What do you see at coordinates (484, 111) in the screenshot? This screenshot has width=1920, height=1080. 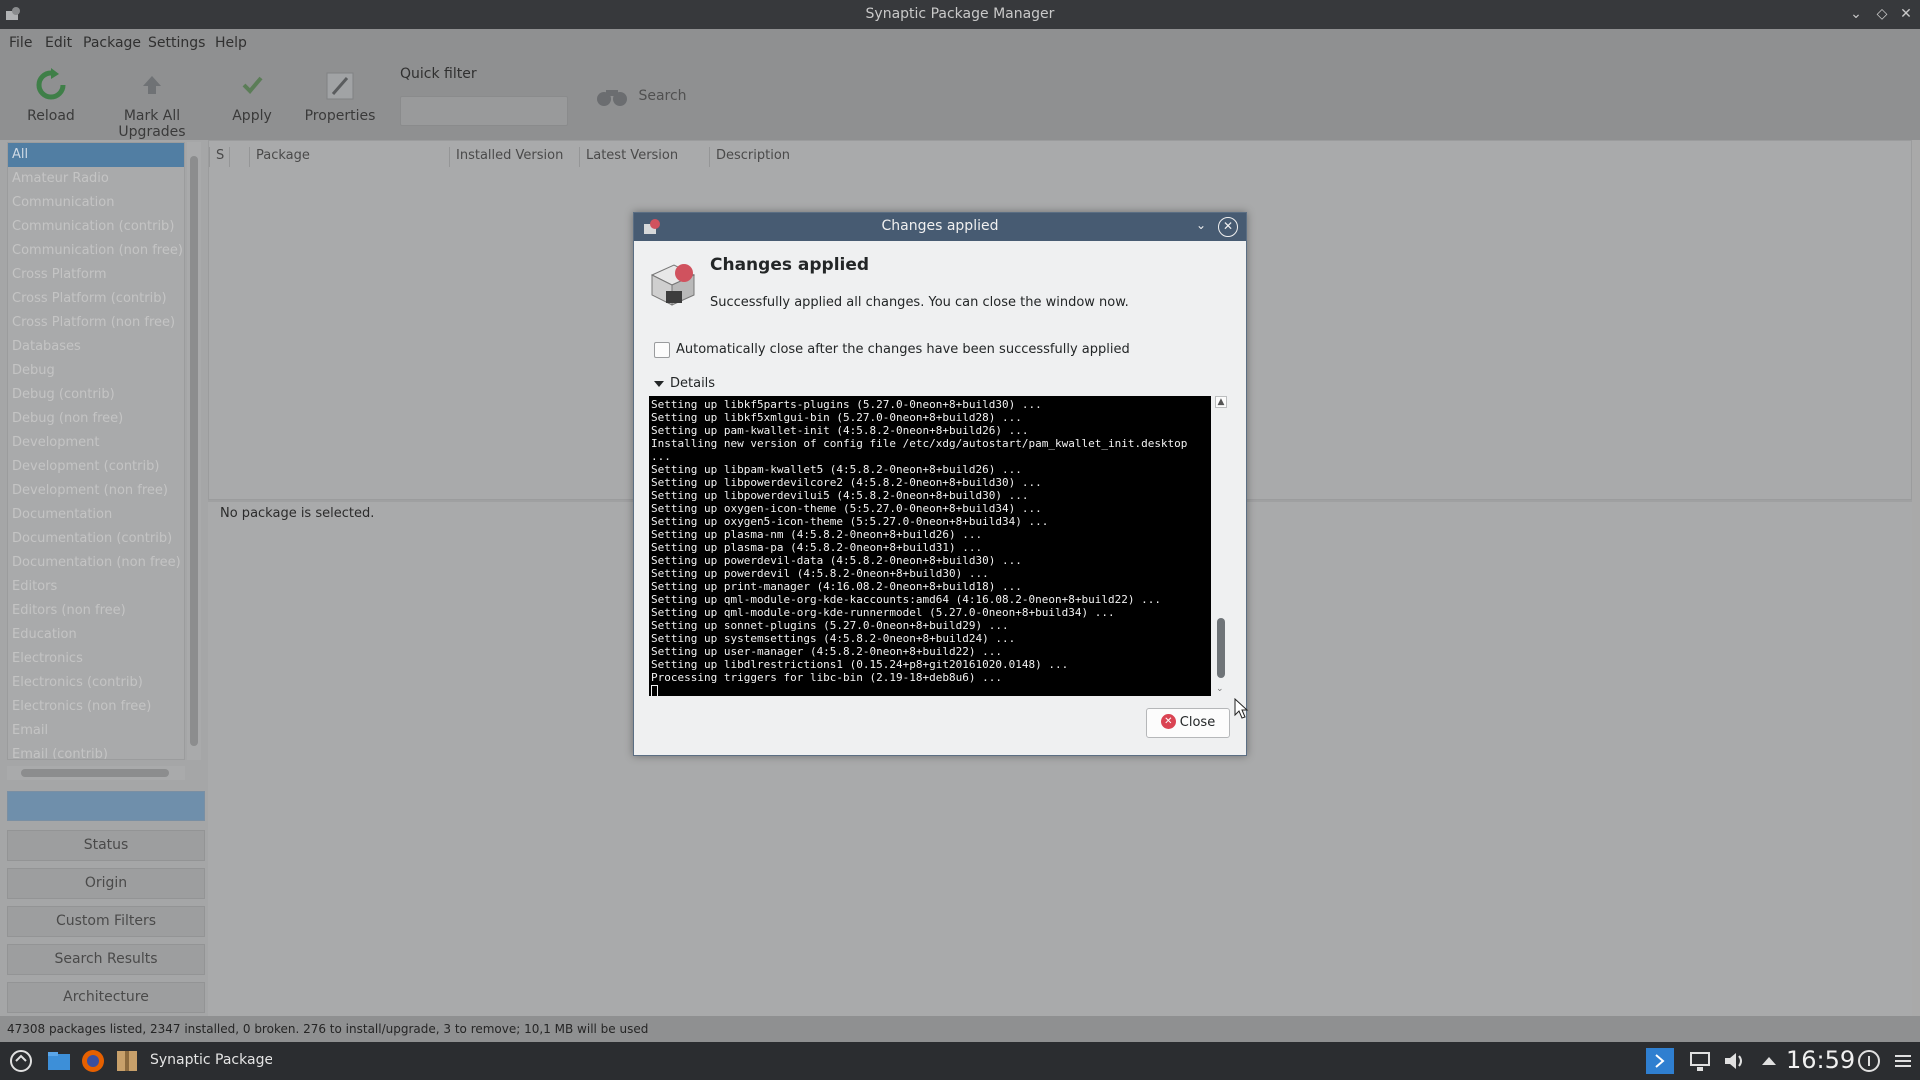 I see `quick-filter-input` at bounding box center [484, 111].